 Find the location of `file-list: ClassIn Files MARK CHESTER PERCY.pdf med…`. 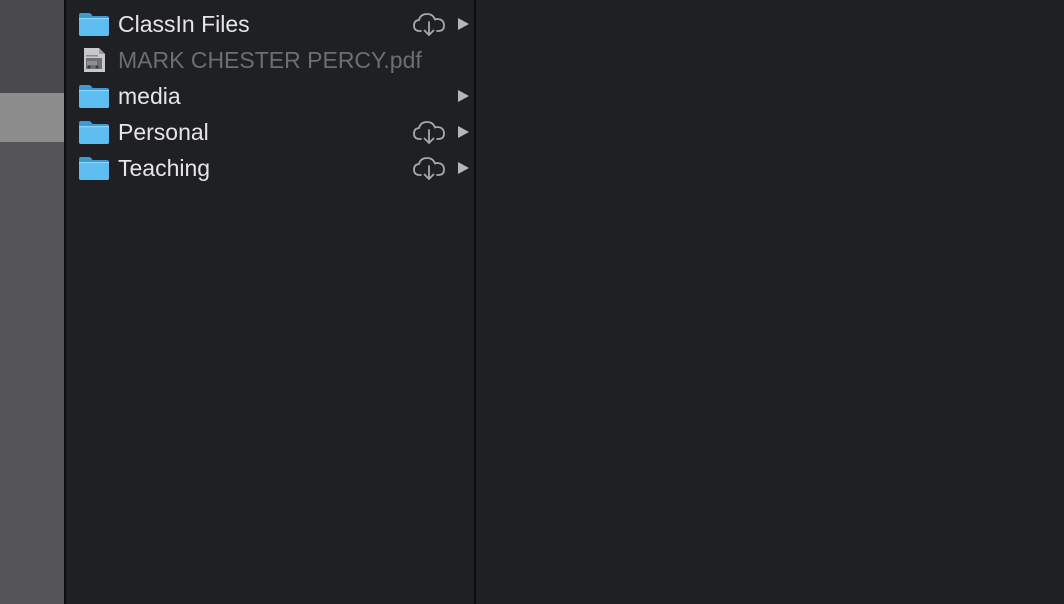

file-list: ClassIn Files MARK CHESTER PERCY.pdf med… is located at coordinates (270, 96).